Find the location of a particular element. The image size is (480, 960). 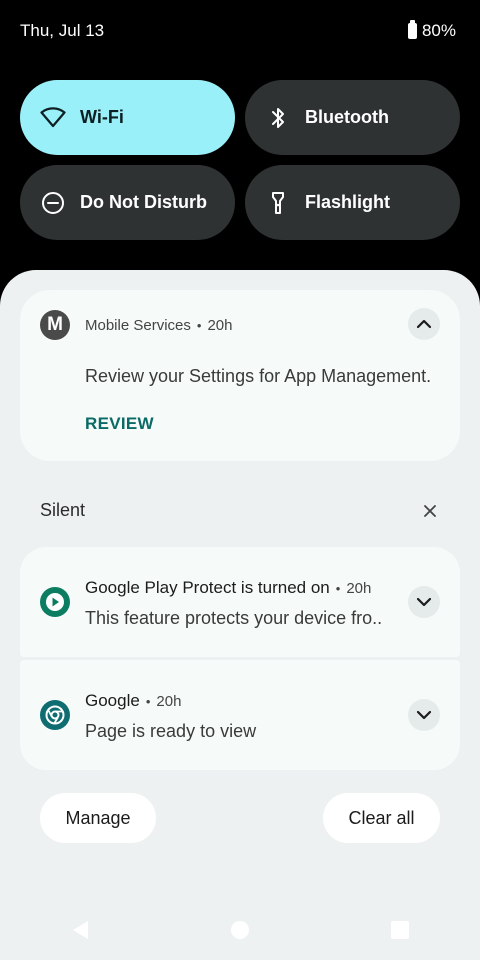

clear-silent-button is located at coordinates (430, 511).